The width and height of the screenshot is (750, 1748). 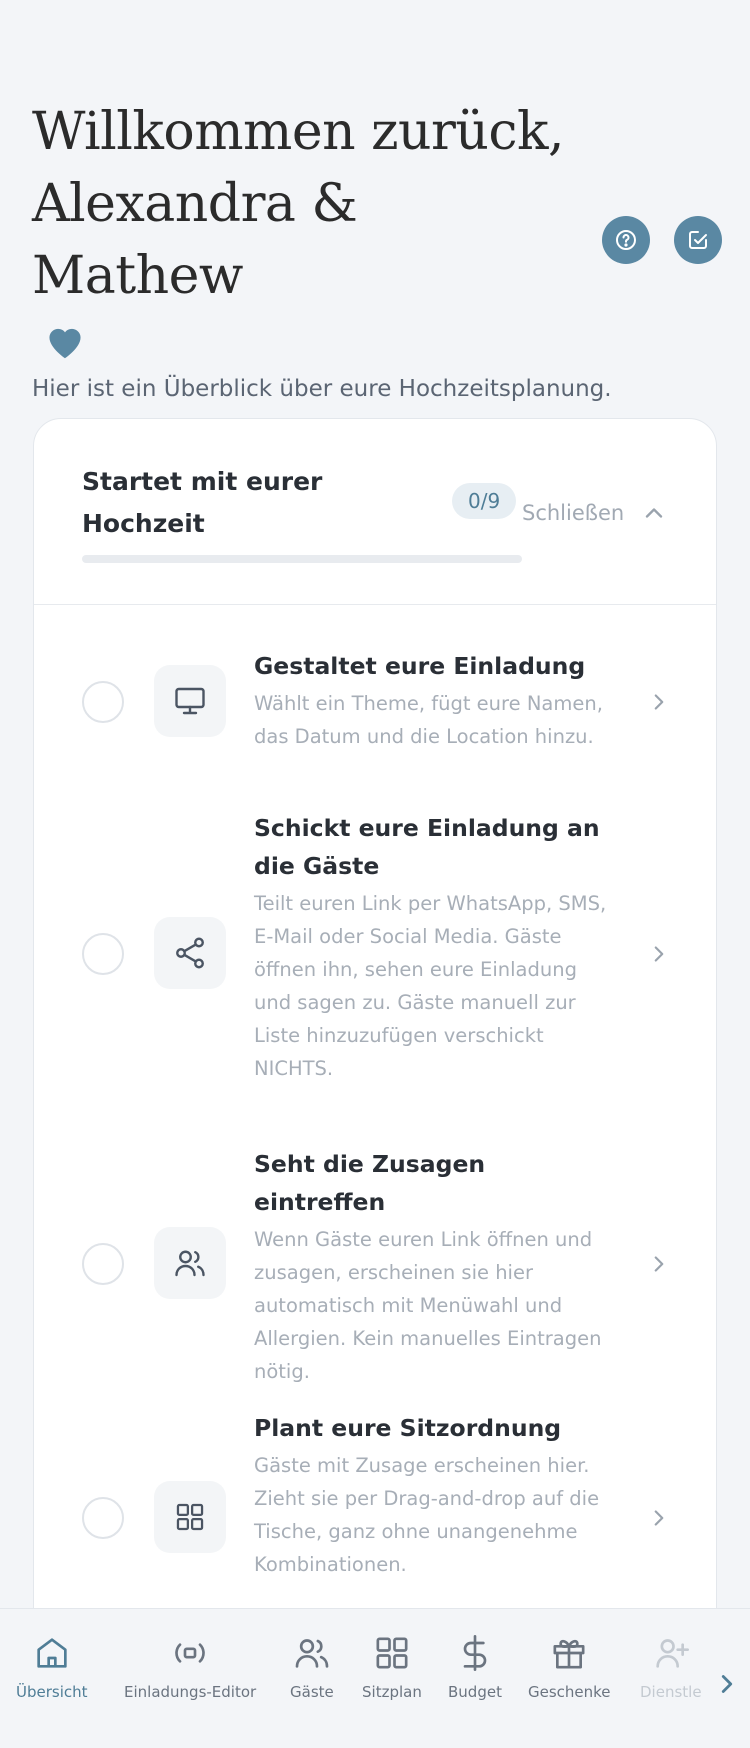 I want to click on nav-item-overview: Übersicht, so click(x=52, y=1667).